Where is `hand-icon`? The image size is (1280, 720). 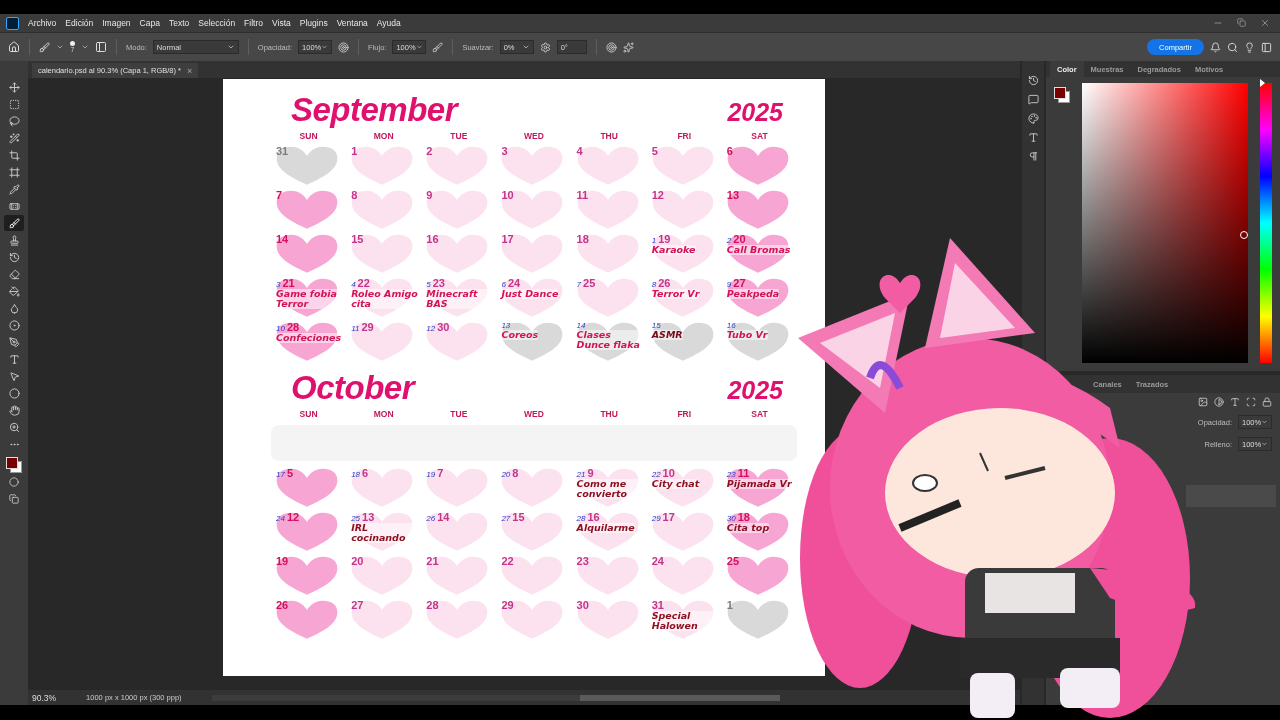 hand-icon is located at coordinates (14, 410).